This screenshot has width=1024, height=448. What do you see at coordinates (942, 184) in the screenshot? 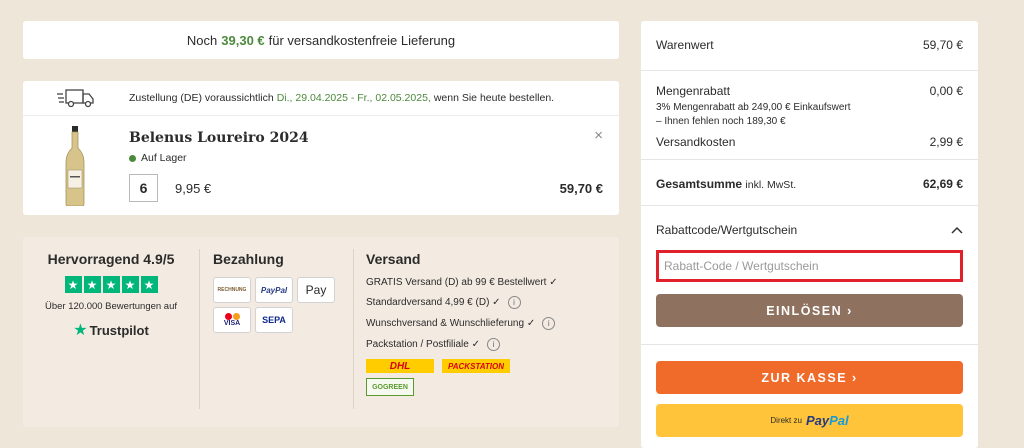
I see `total-value: 62,69 €` at bounding box center [942, 184].